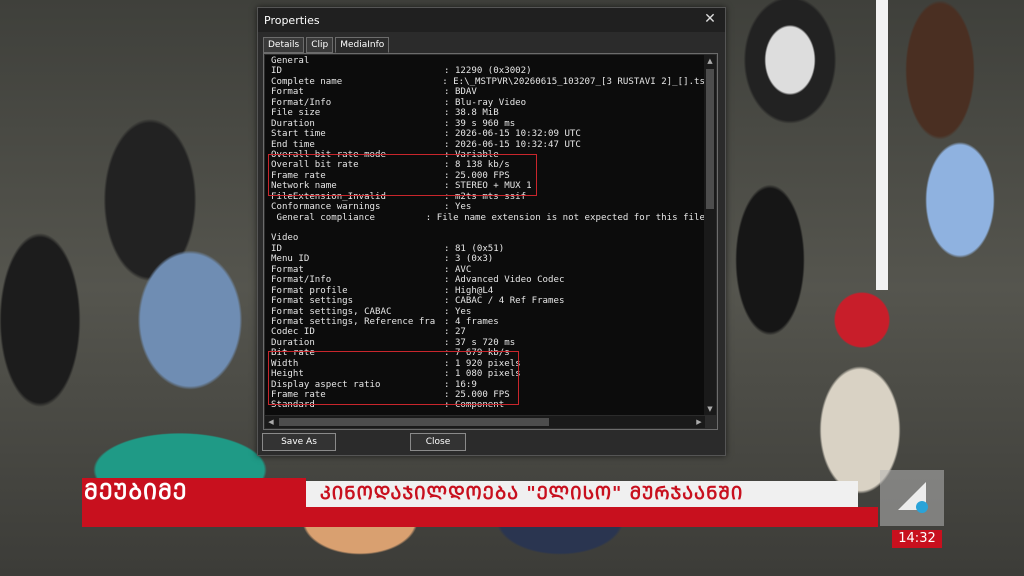 The image size is (1024, 576). What do you see at coordinates (293, 405) in the screenshot?
I see `mediainfo-key: Standard` at bounding box center [293, 405].